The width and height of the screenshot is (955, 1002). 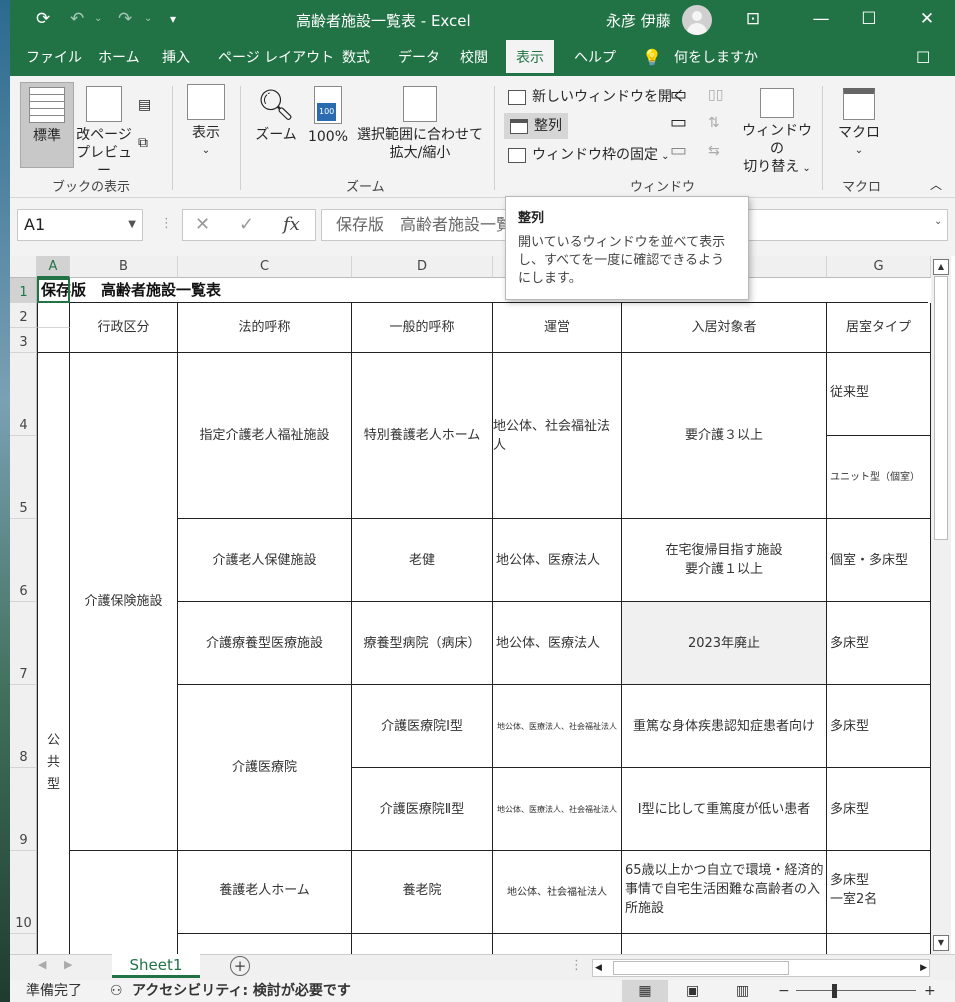 What do you see at coordinates (869, 19) in the screenshot?
I see `maximize-button: ☐` at bounding box center [869, 19].